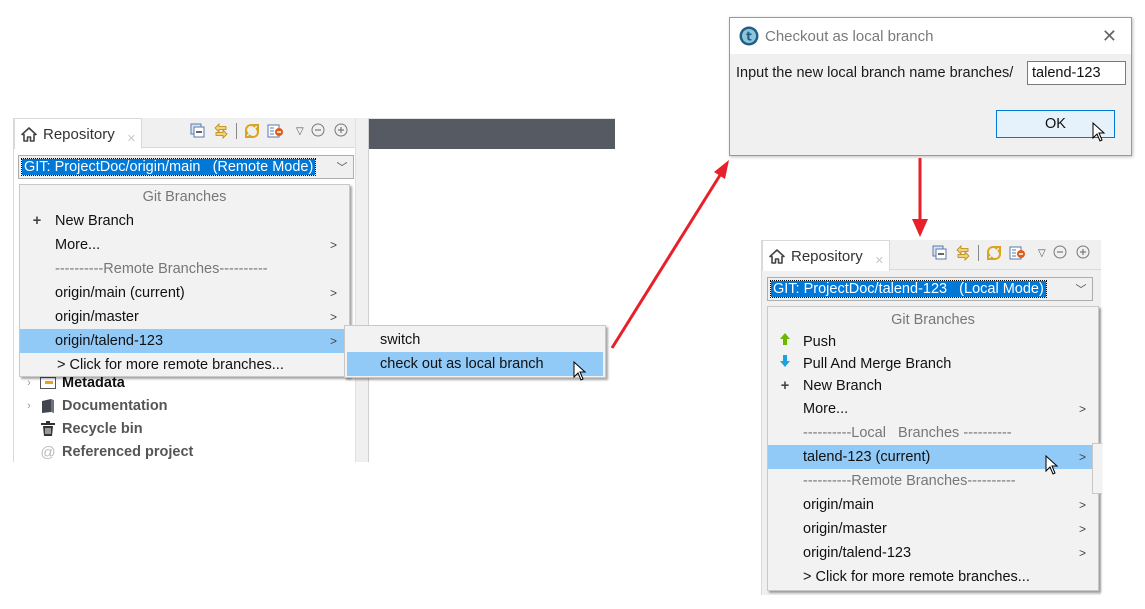 The width and height of the screenshot is (1145, 609). Describe the element at coordinates (933, 553) in the screenshot. I see `menu-item-origin-talend-123: origin/talend-123 >` at that location.